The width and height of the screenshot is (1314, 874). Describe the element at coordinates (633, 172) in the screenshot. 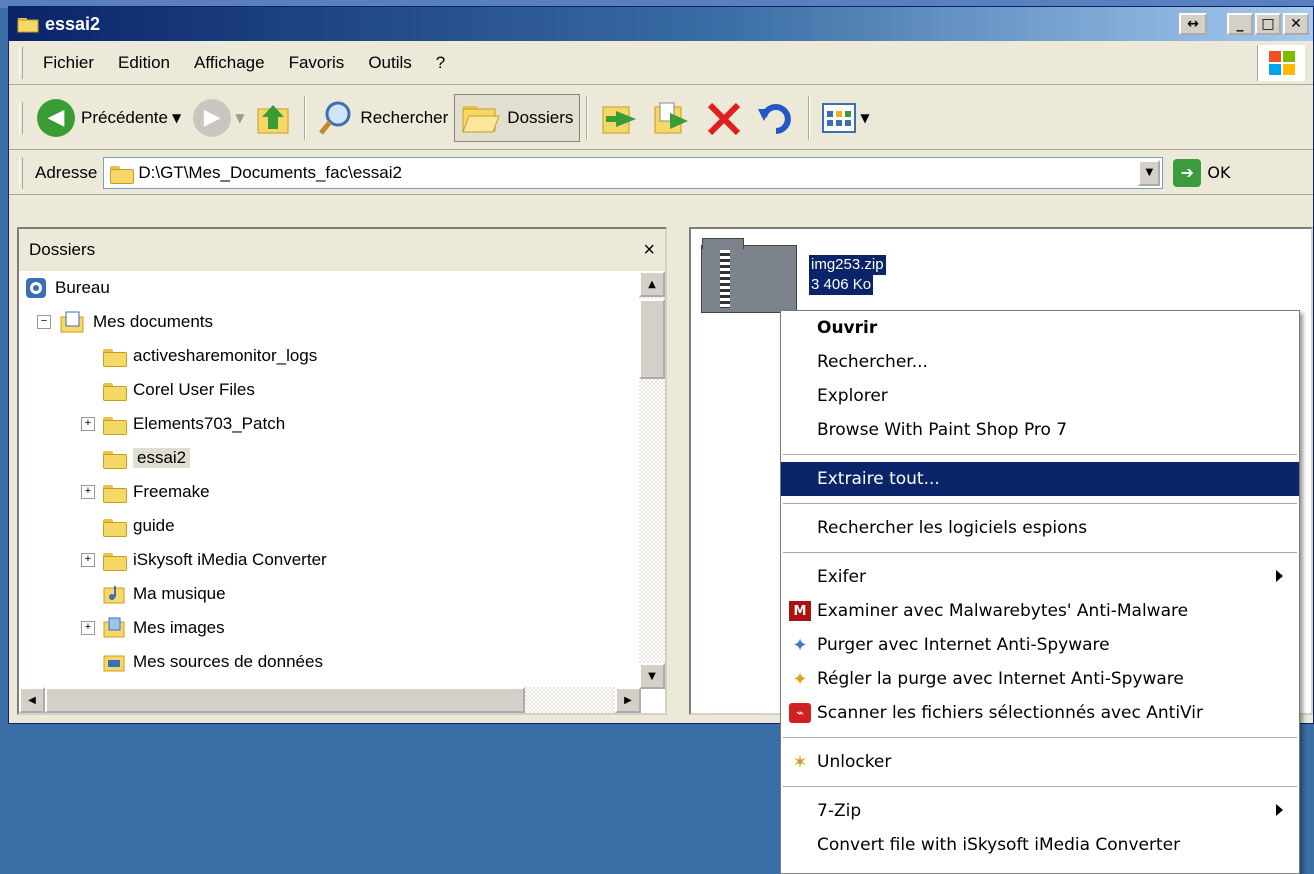

I see `address-input: D:\GT\Mes_Documents_fac\essai2 ▼` at that location.